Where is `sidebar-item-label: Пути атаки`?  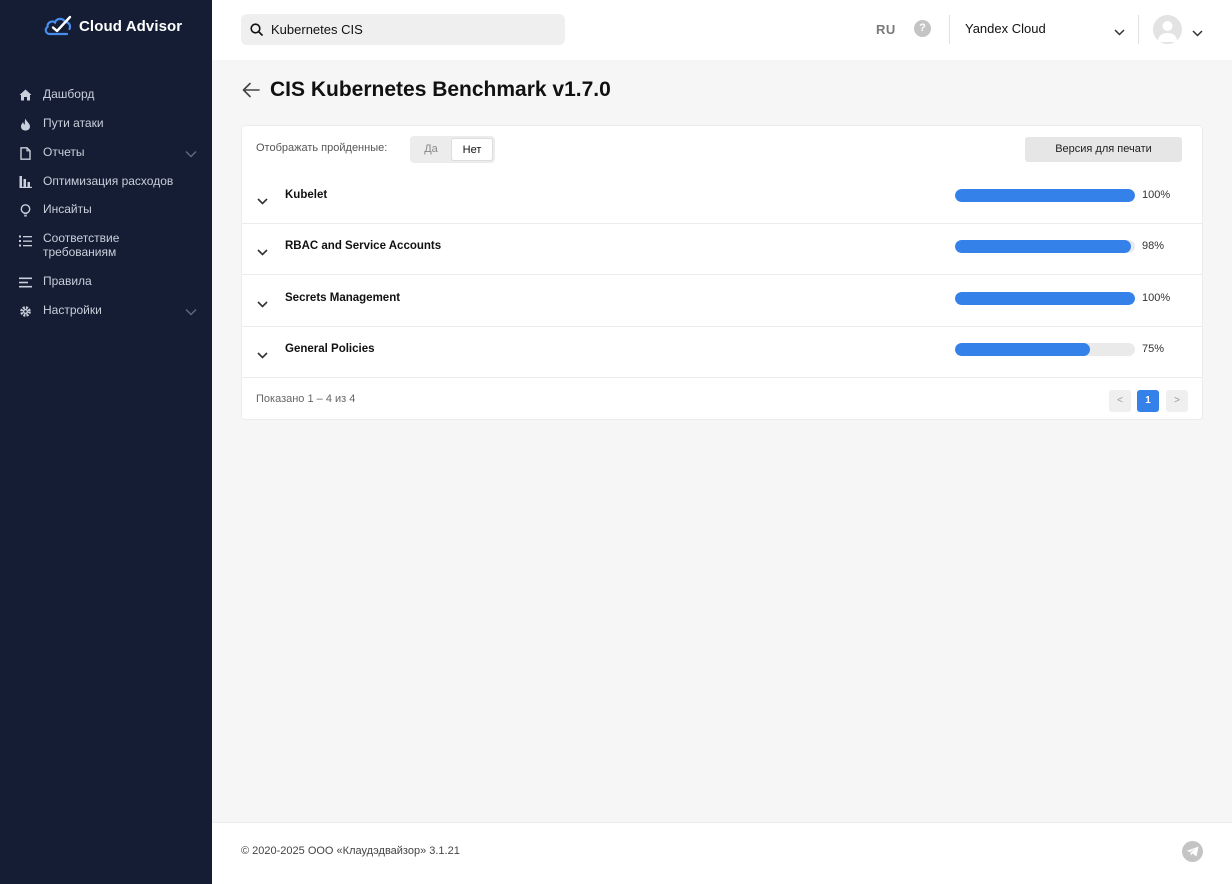
sidebar-item-label: Пути атаки is located at coordinates (73, 123).